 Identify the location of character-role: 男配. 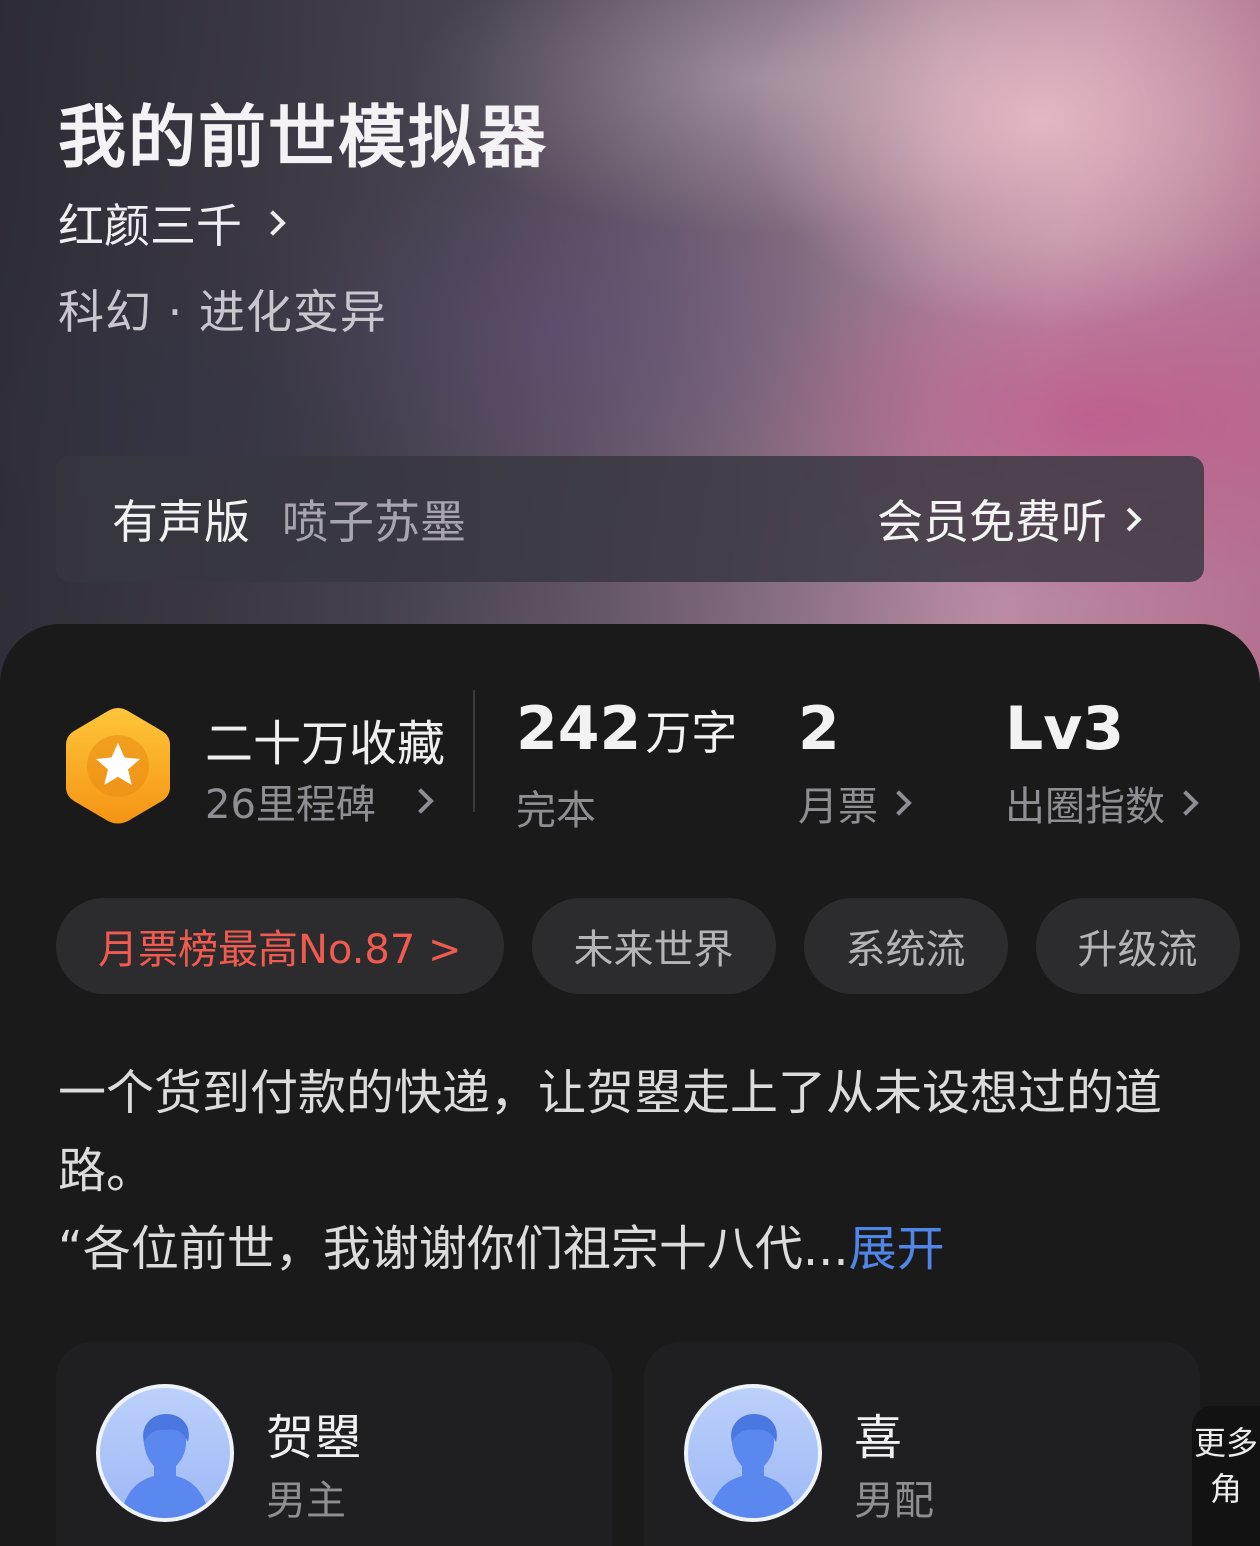
(894, 1501).